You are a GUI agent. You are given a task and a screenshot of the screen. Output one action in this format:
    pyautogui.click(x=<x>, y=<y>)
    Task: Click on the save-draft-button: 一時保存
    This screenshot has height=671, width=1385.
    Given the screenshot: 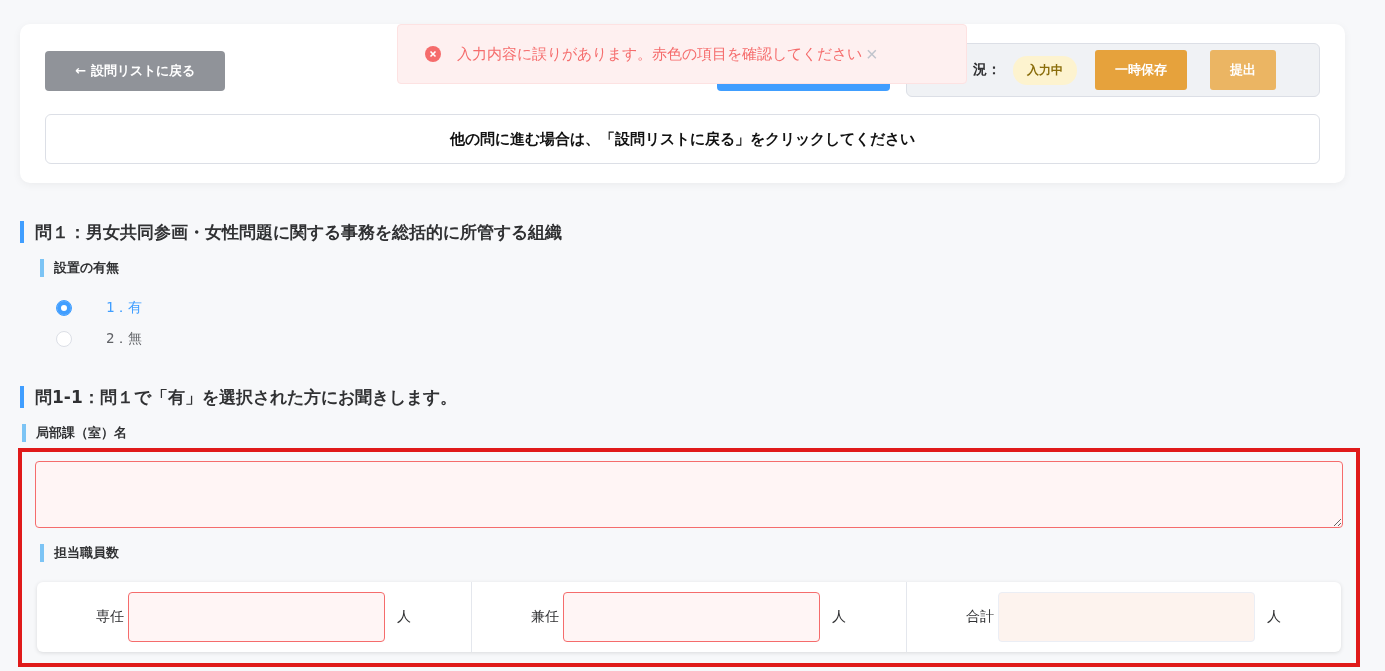 What is the action you would take?
    pyautogui.click(x=1141, y=70)
    